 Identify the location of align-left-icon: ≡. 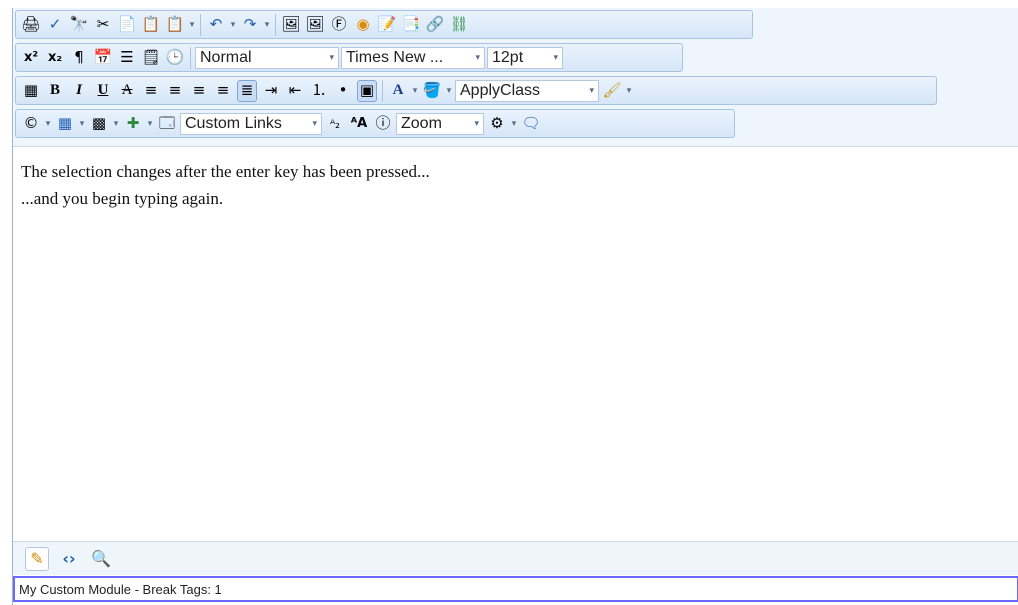
(151, 91).